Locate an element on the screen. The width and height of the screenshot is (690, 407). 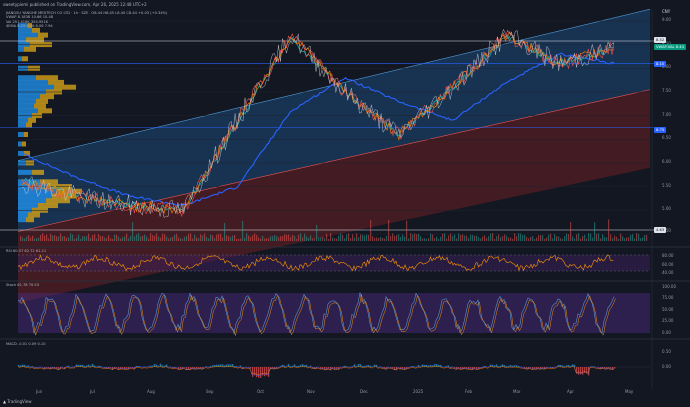
tradingview-logo-icon: ▲ is located at coordinates (5, 401).